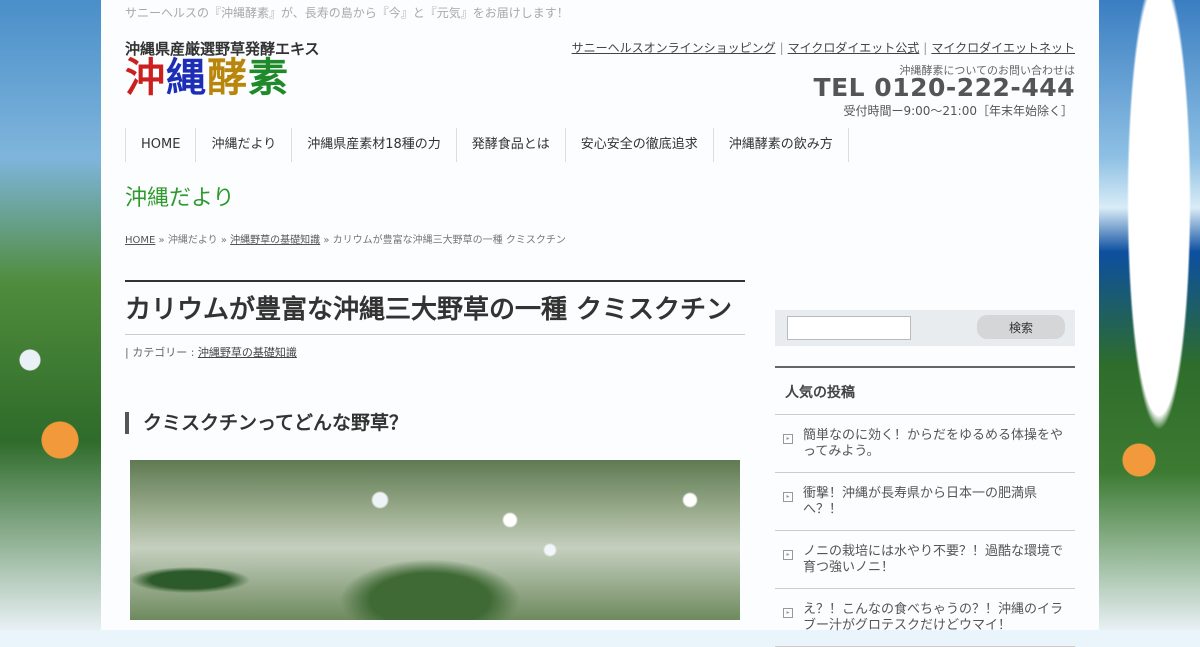 The width and height of the screenshot is (1200, 647). Describe the element at coordinates (934, 502) in the screenshot. I see `popular-post-link: 衝撃！沖縄が長寿県から日本一の肥満県へ？！` at that location.